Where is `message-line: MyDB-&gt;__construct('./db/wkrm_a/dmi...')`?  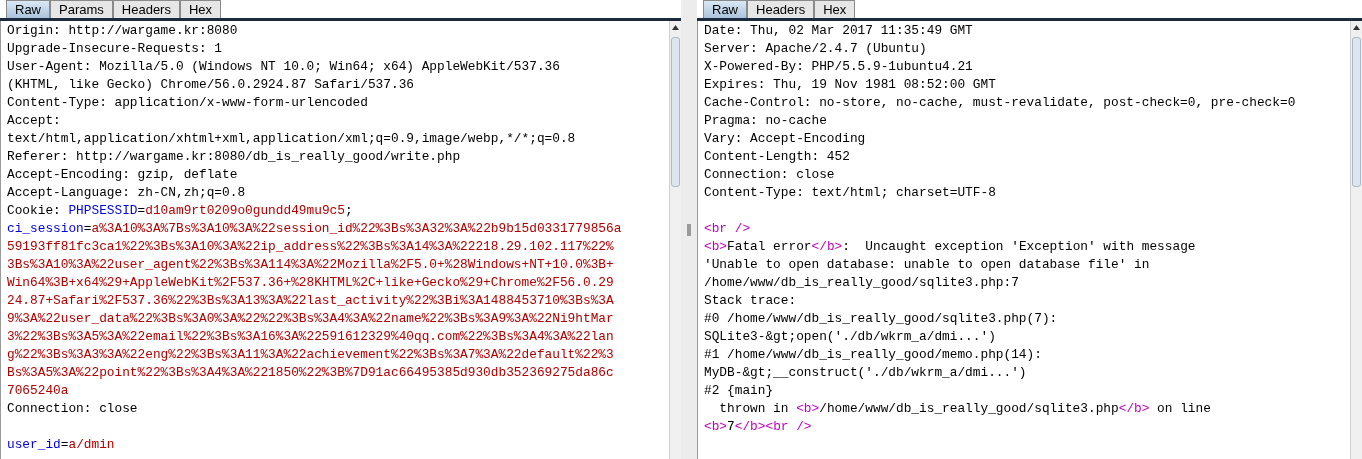 message-line: MyDB-&gt;__construct('./db/wkrm_a/dmi...') is located at coordinates (866, 373).